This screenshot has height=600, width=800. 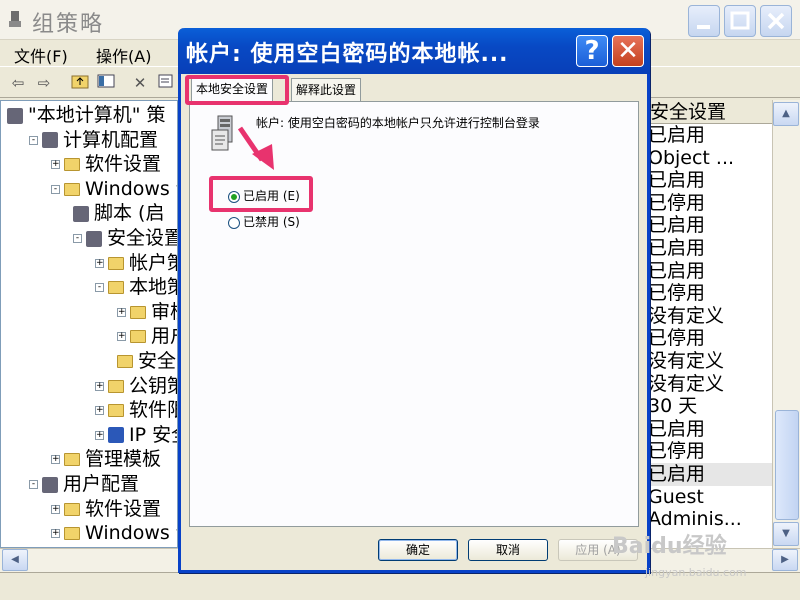 What do you see at coordinates (234, 222) in the screenshot?
I see `radio-disabled-indicator` at bounding box center [234, 222].